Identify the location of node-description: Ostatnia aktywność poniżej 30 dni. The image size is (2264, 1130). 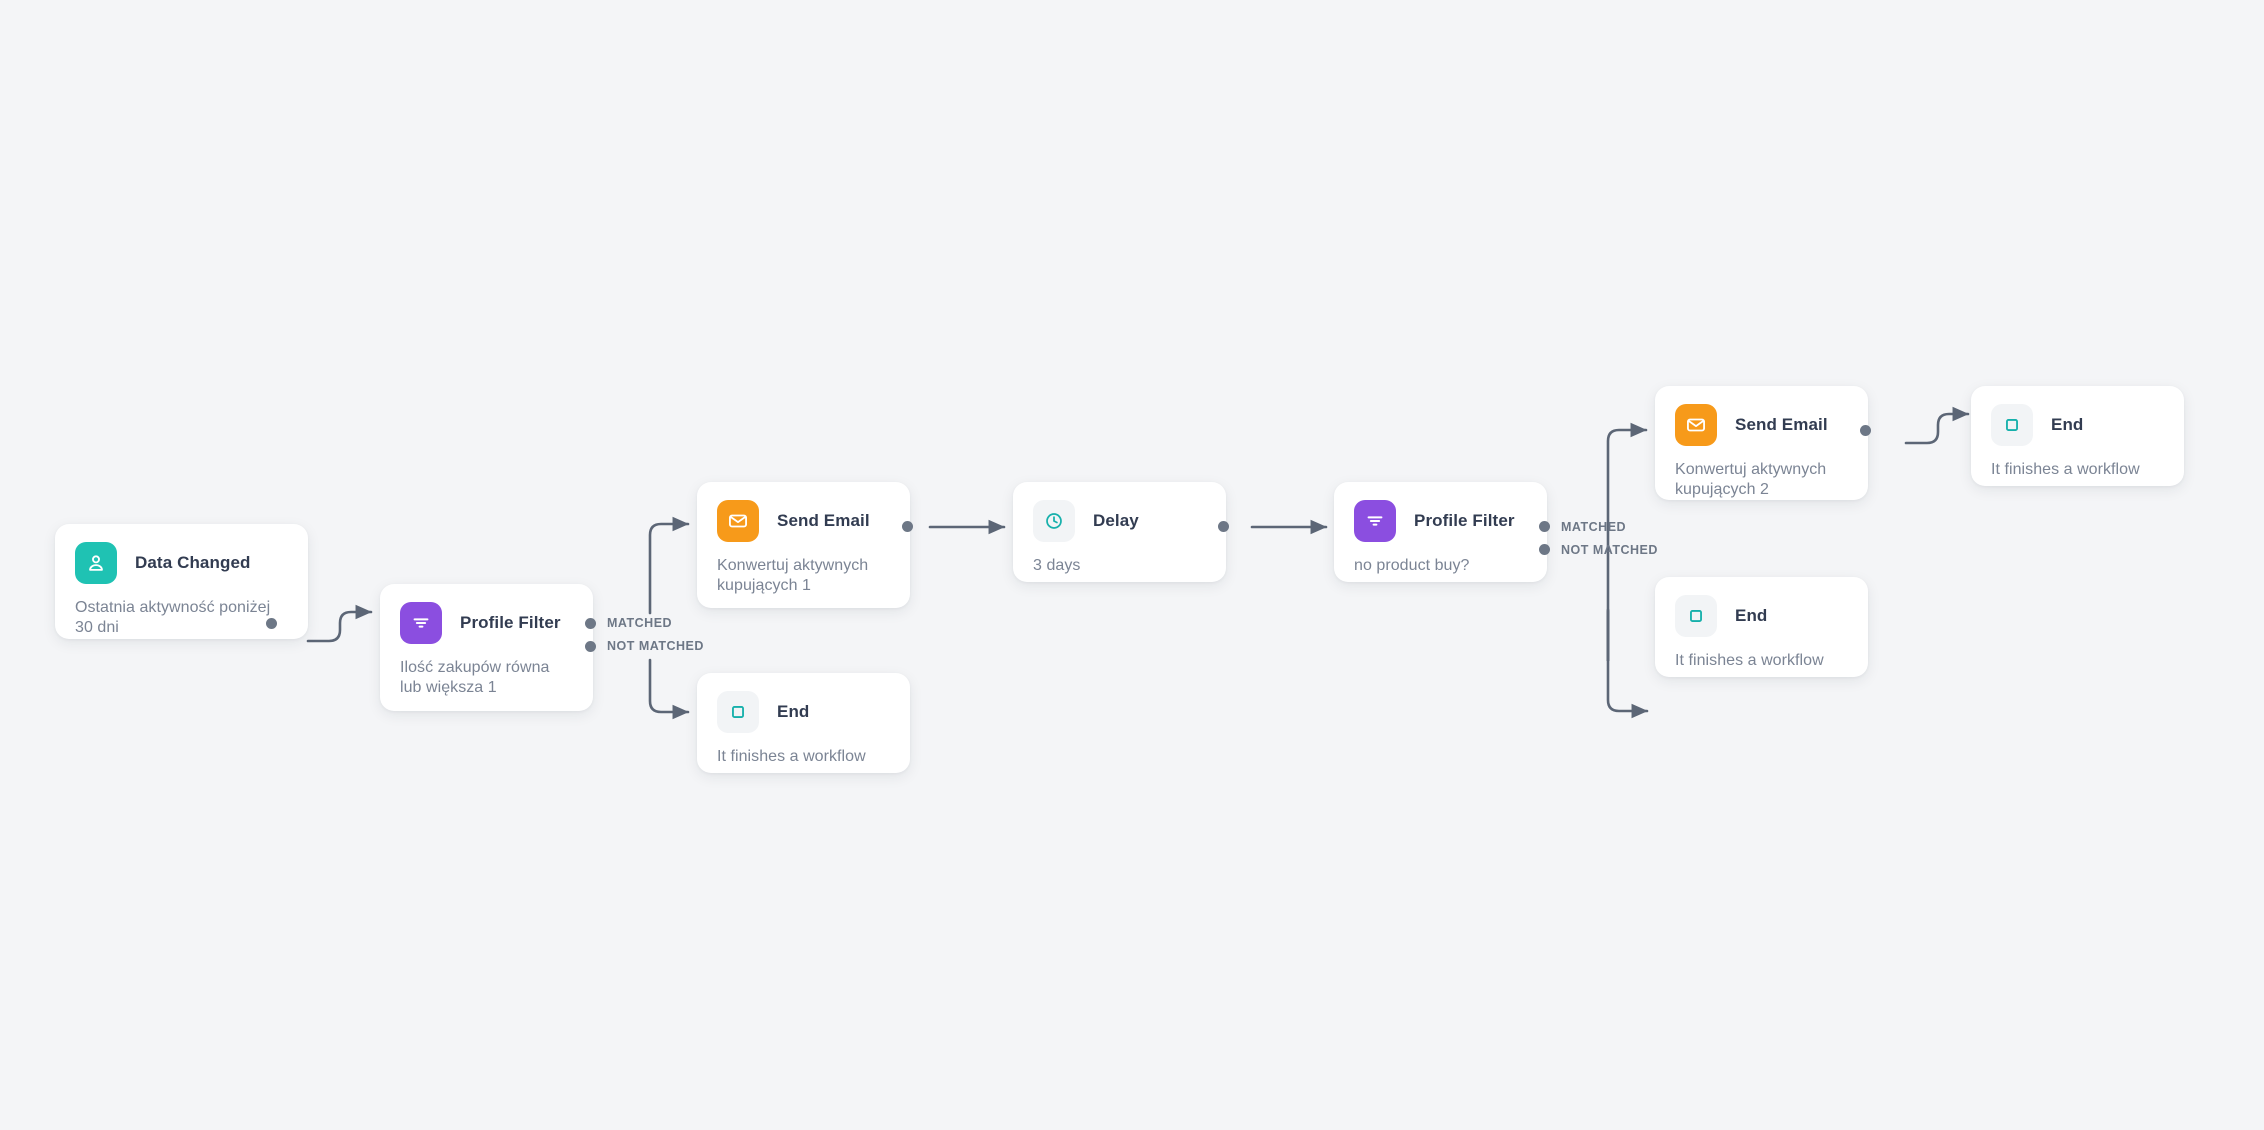
(173, 618).